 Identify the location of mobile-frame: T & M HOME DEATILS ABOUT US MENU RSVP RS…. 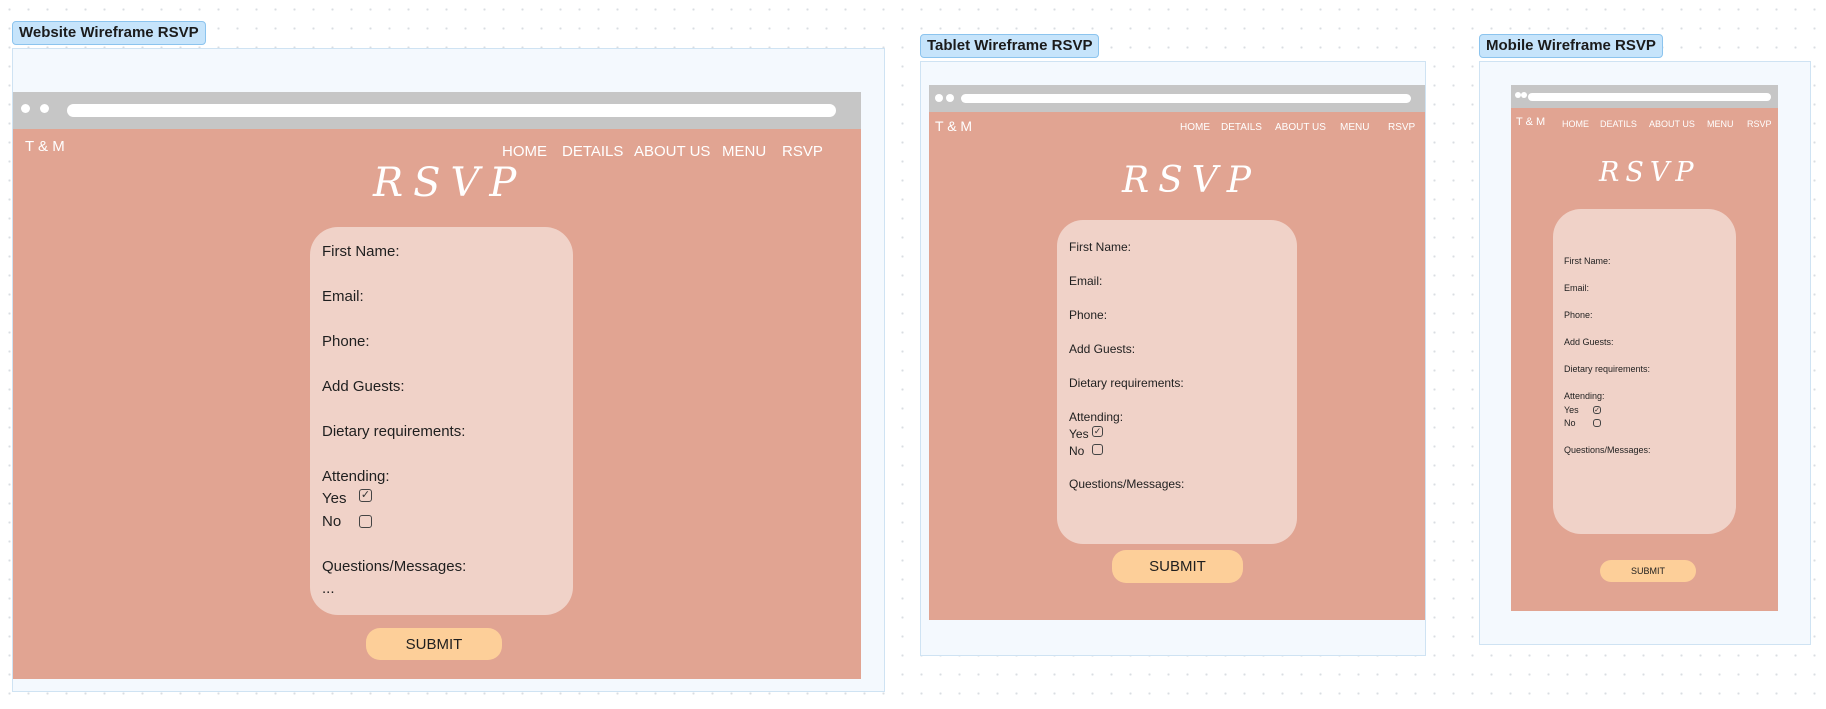
(1645, 353).